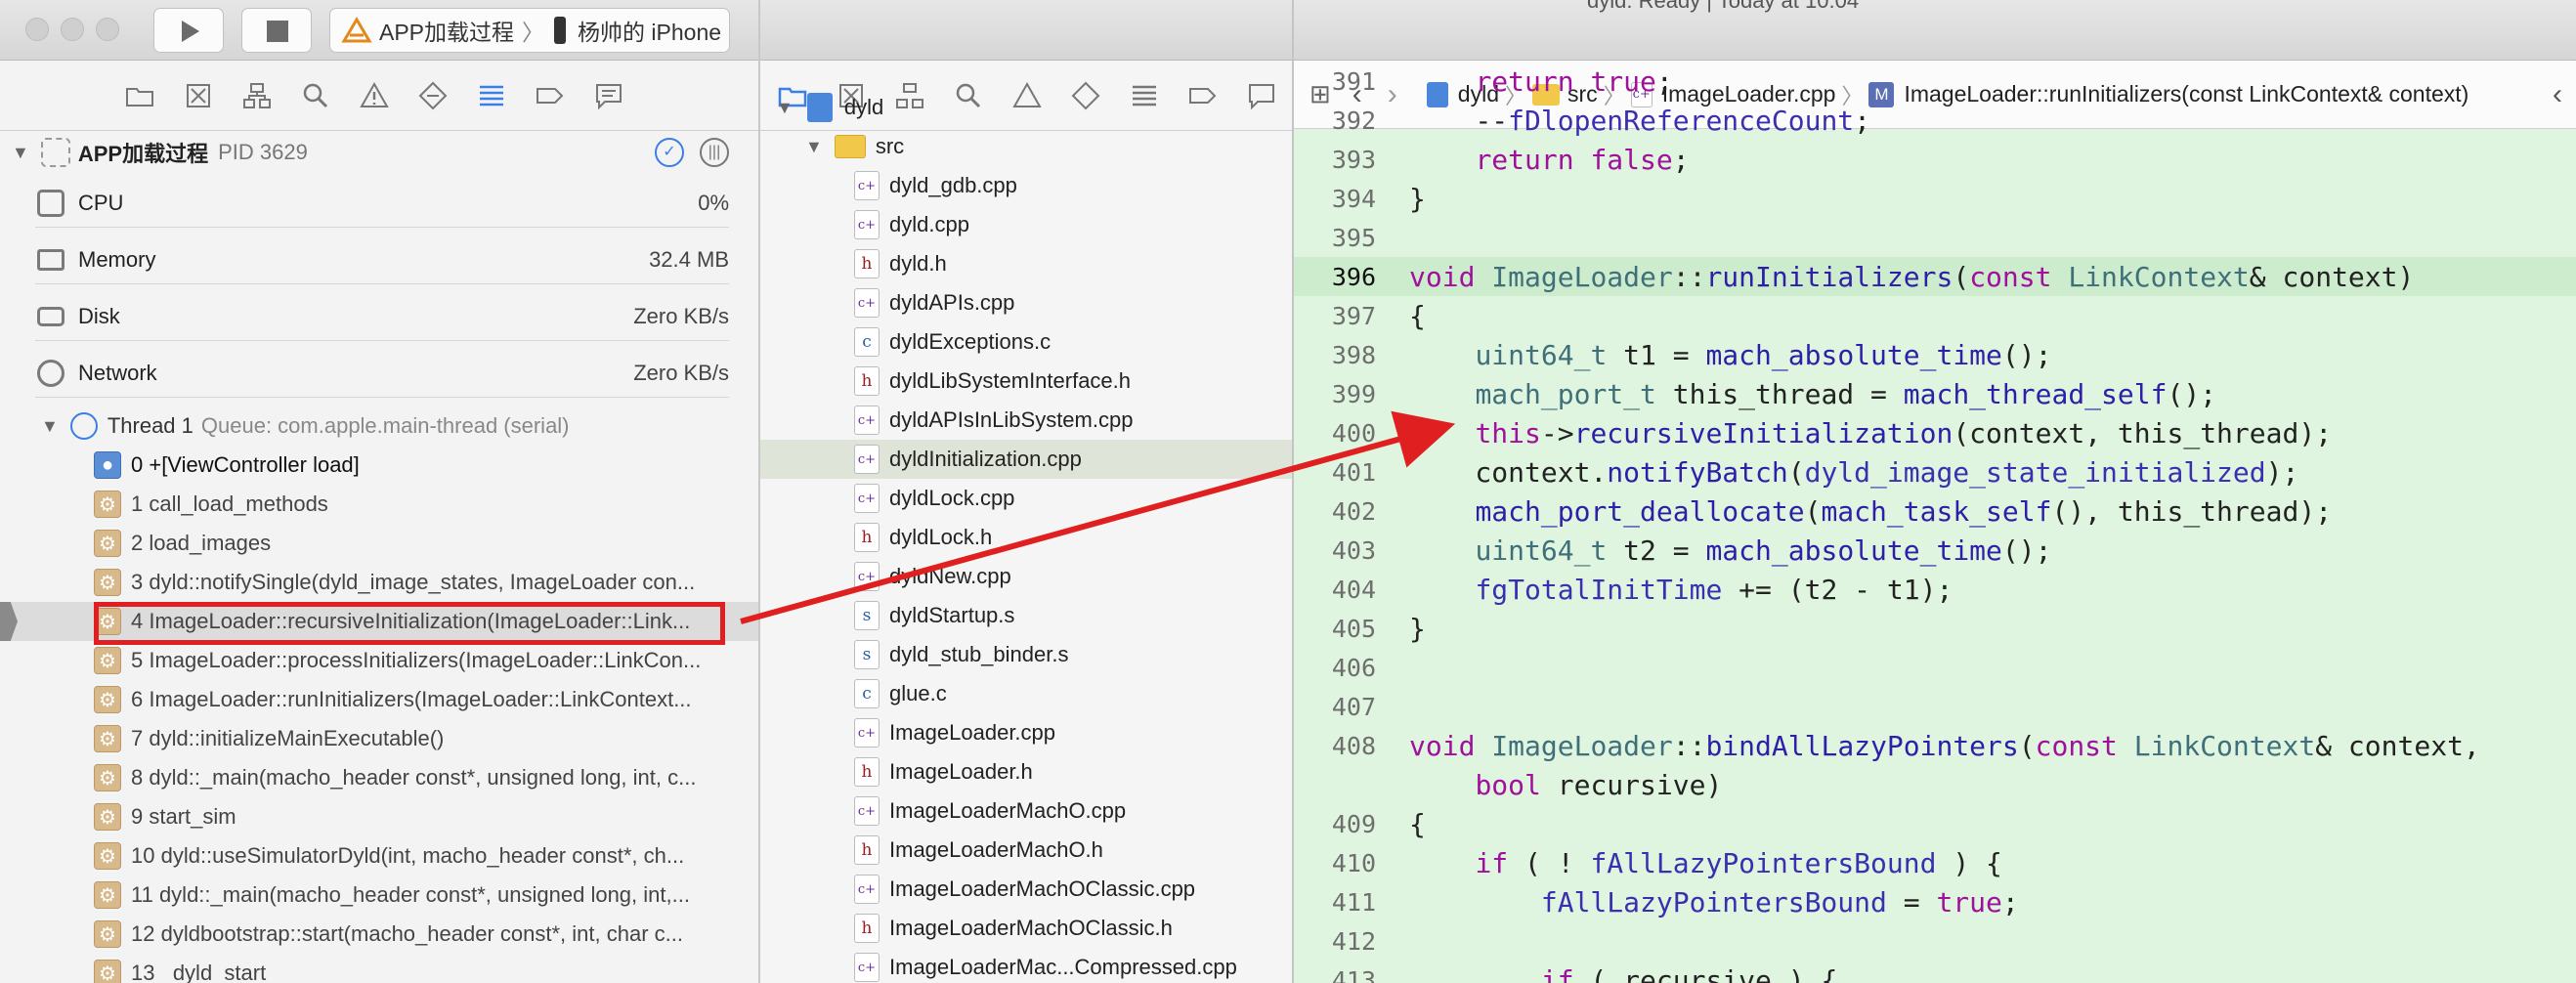  I want to click on code-line: 398 uint64_t t1 = mach_absolute_time();, so click(1935, 354).